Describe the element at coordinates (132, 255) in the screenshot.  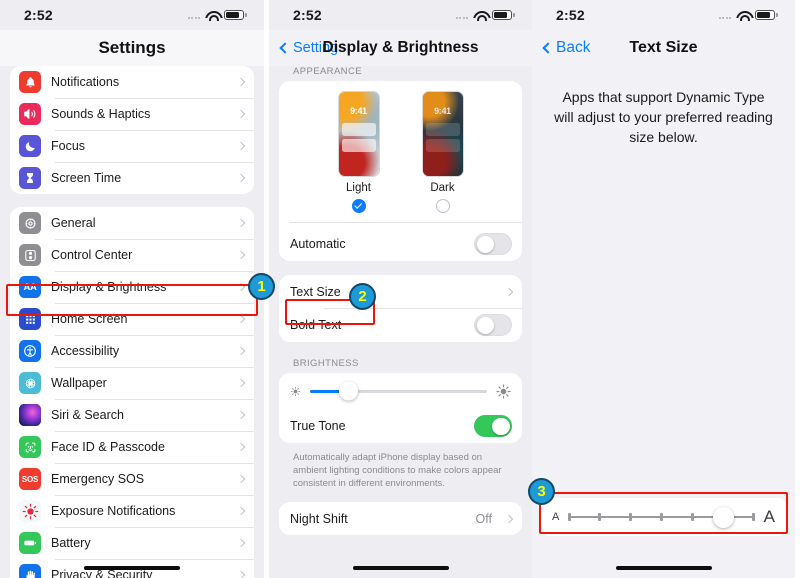
I see `sidebar-item-control-center: Control Center` at that location.